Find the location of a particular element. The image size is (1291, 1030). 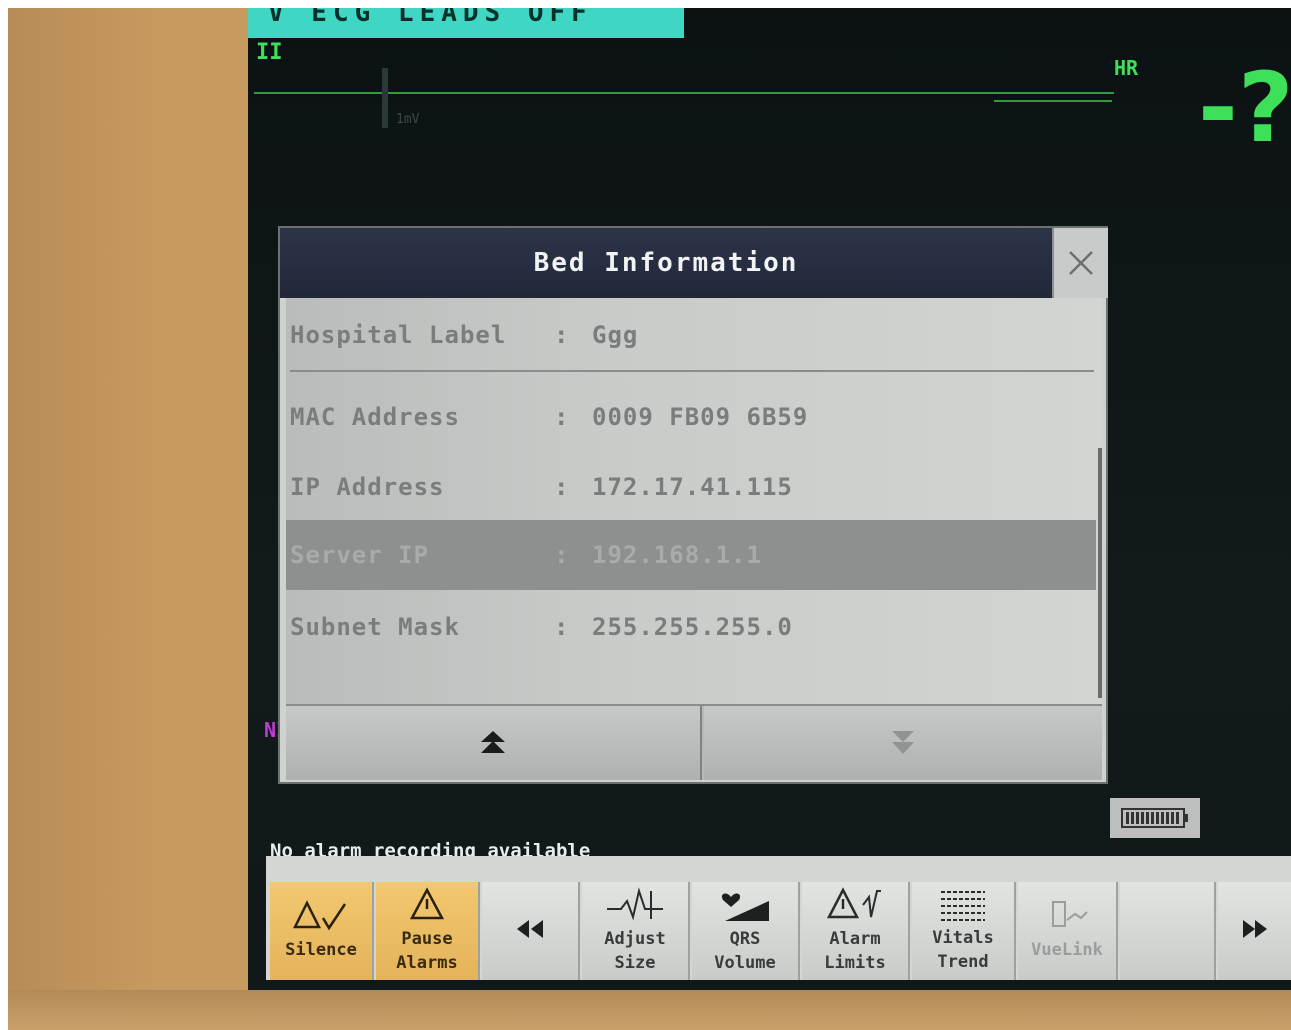

vuelink-label: VueLink is located at coordinates (1067, 950).